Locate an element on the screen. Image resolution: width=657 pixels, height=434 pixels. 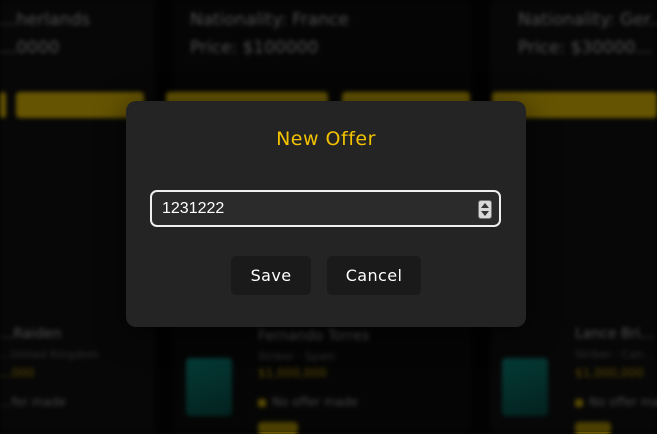
spin-up-icon is located at coordinates (485, 205).